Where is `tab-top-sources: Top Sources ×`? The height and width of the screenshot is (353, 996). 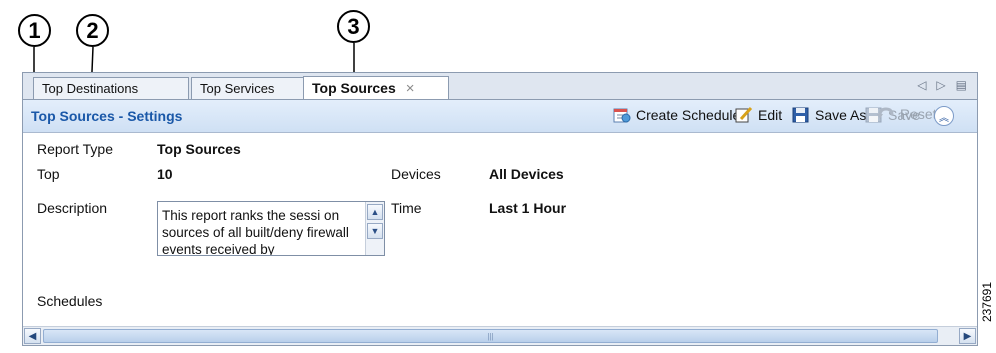 tab-top-sources: Top Sources × is located at coordinates (376, 87).